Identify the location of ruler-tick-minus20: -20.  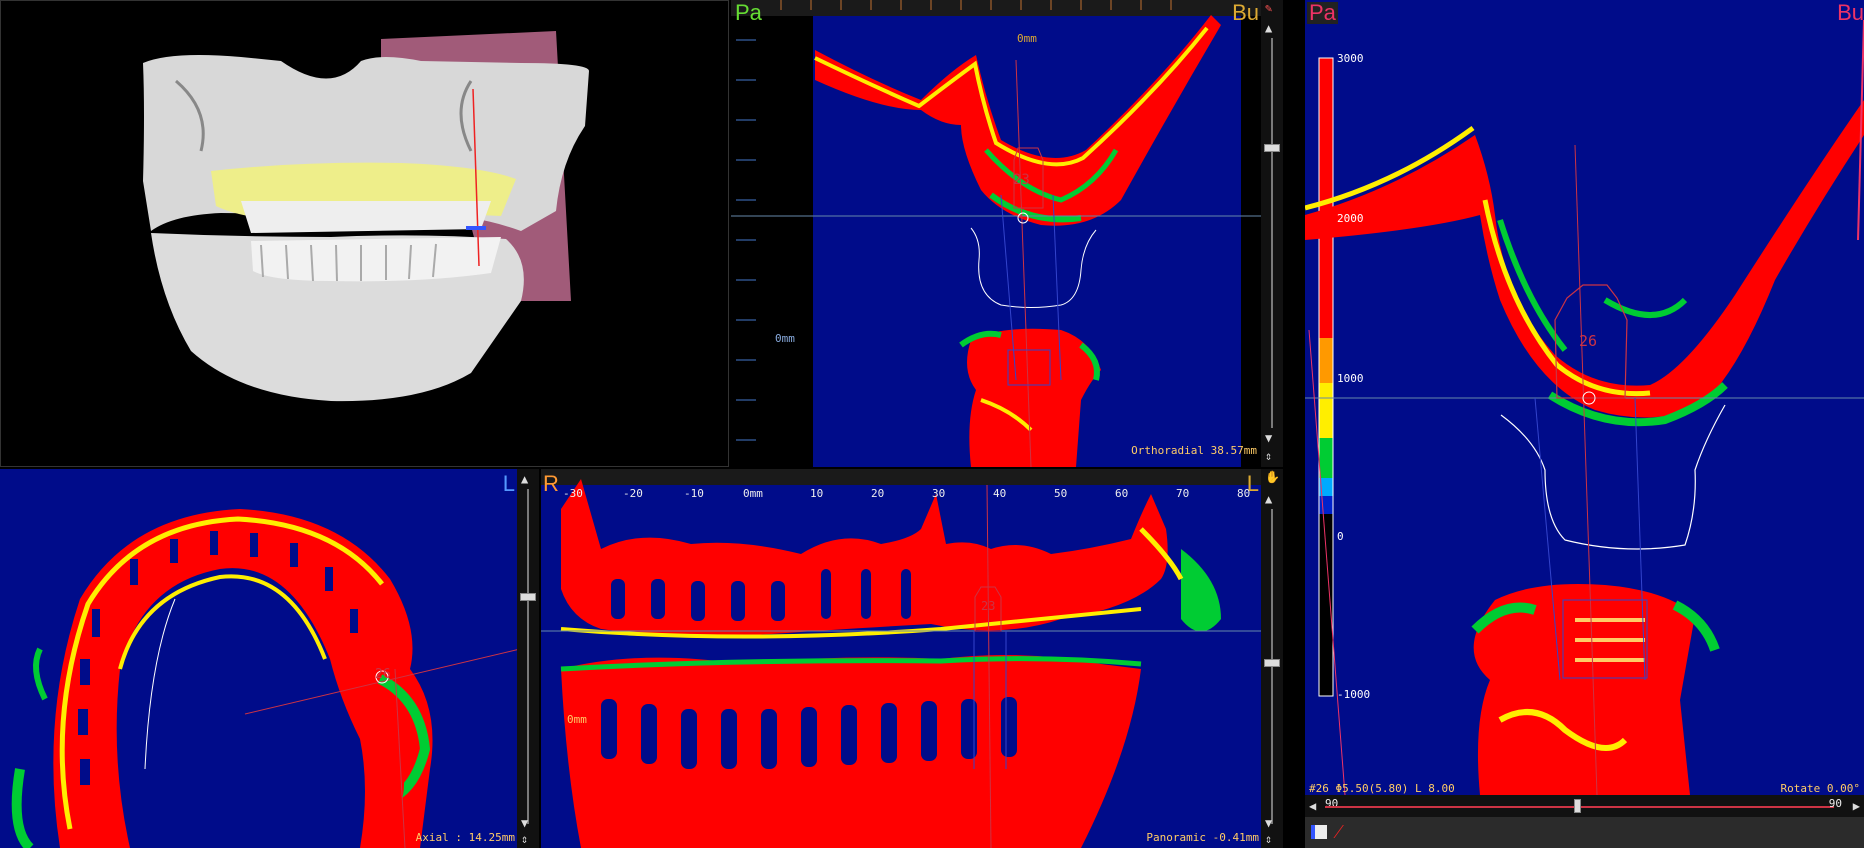
(633, 493).